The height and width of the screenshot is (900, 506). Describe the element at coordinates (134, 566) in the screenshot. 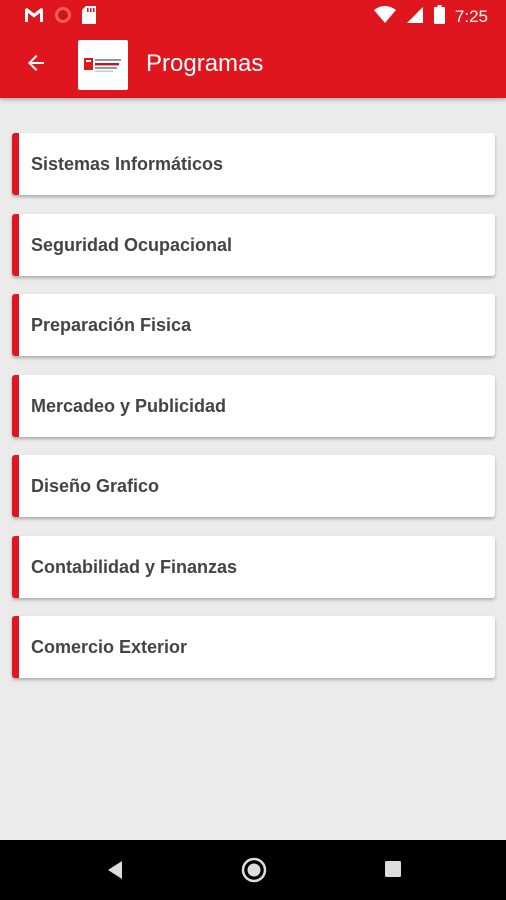

I see `program-label: Contabilidad y Finanzas` at that location.